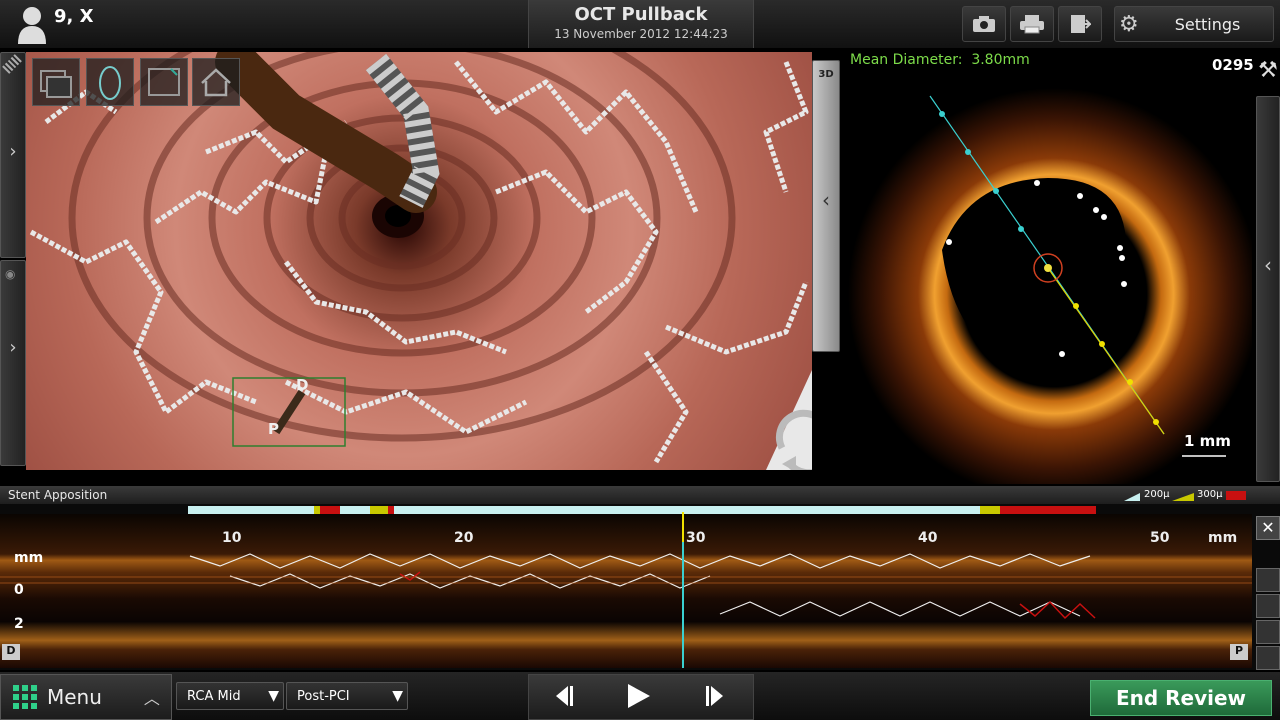  I want to click on home-view-button, so click(216, 82).